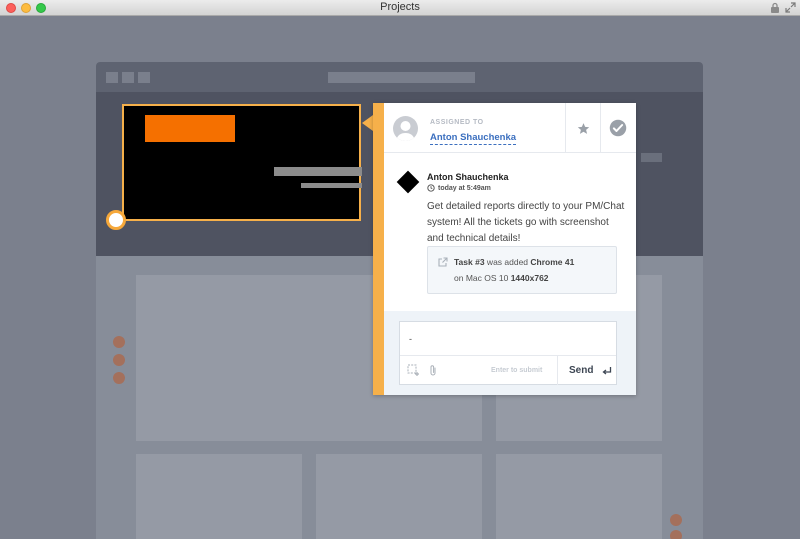 The image size is (800, 539). I want to click on clock-icon, so click(431, 188).